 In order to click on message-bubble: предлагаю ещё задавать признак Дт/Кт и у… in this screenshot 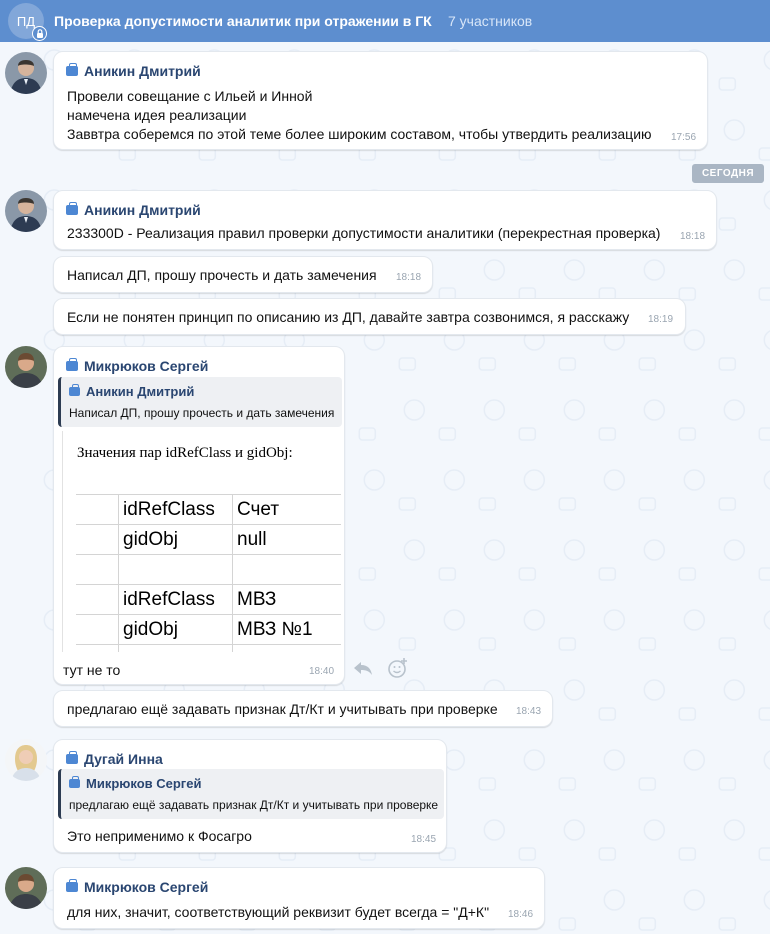, I will do `click(303, 708)`.